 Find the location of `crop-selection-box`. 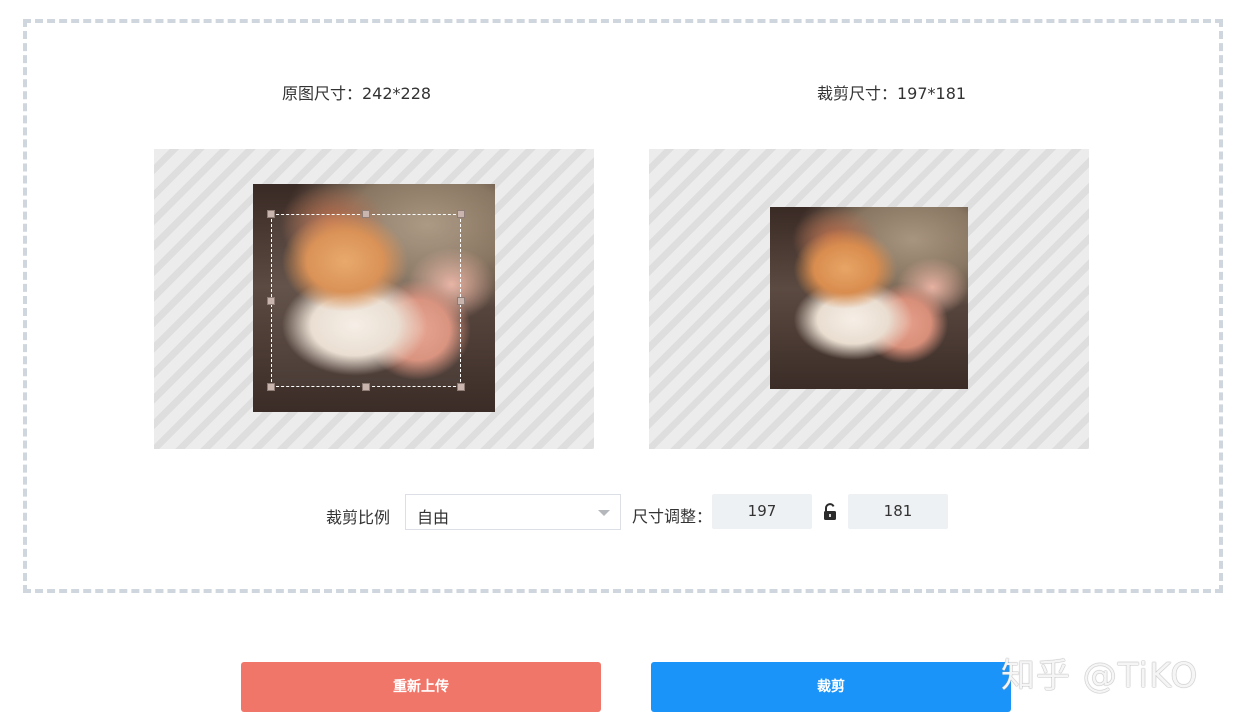

crop-selection-box is located at coordinates (366, 300).